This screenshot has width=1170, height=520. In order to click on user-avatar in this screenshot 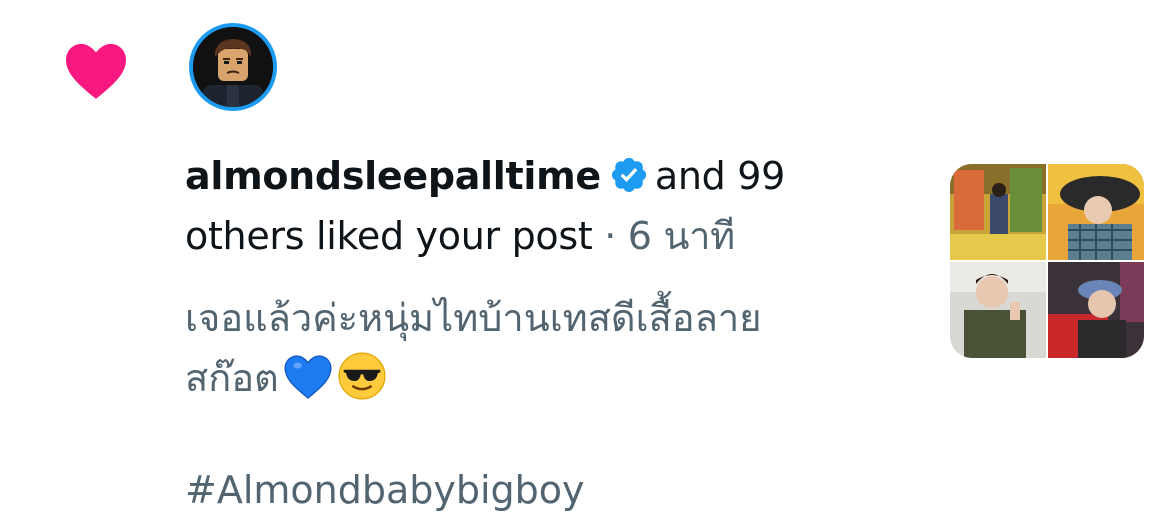, I will do `click(233, 67)`.